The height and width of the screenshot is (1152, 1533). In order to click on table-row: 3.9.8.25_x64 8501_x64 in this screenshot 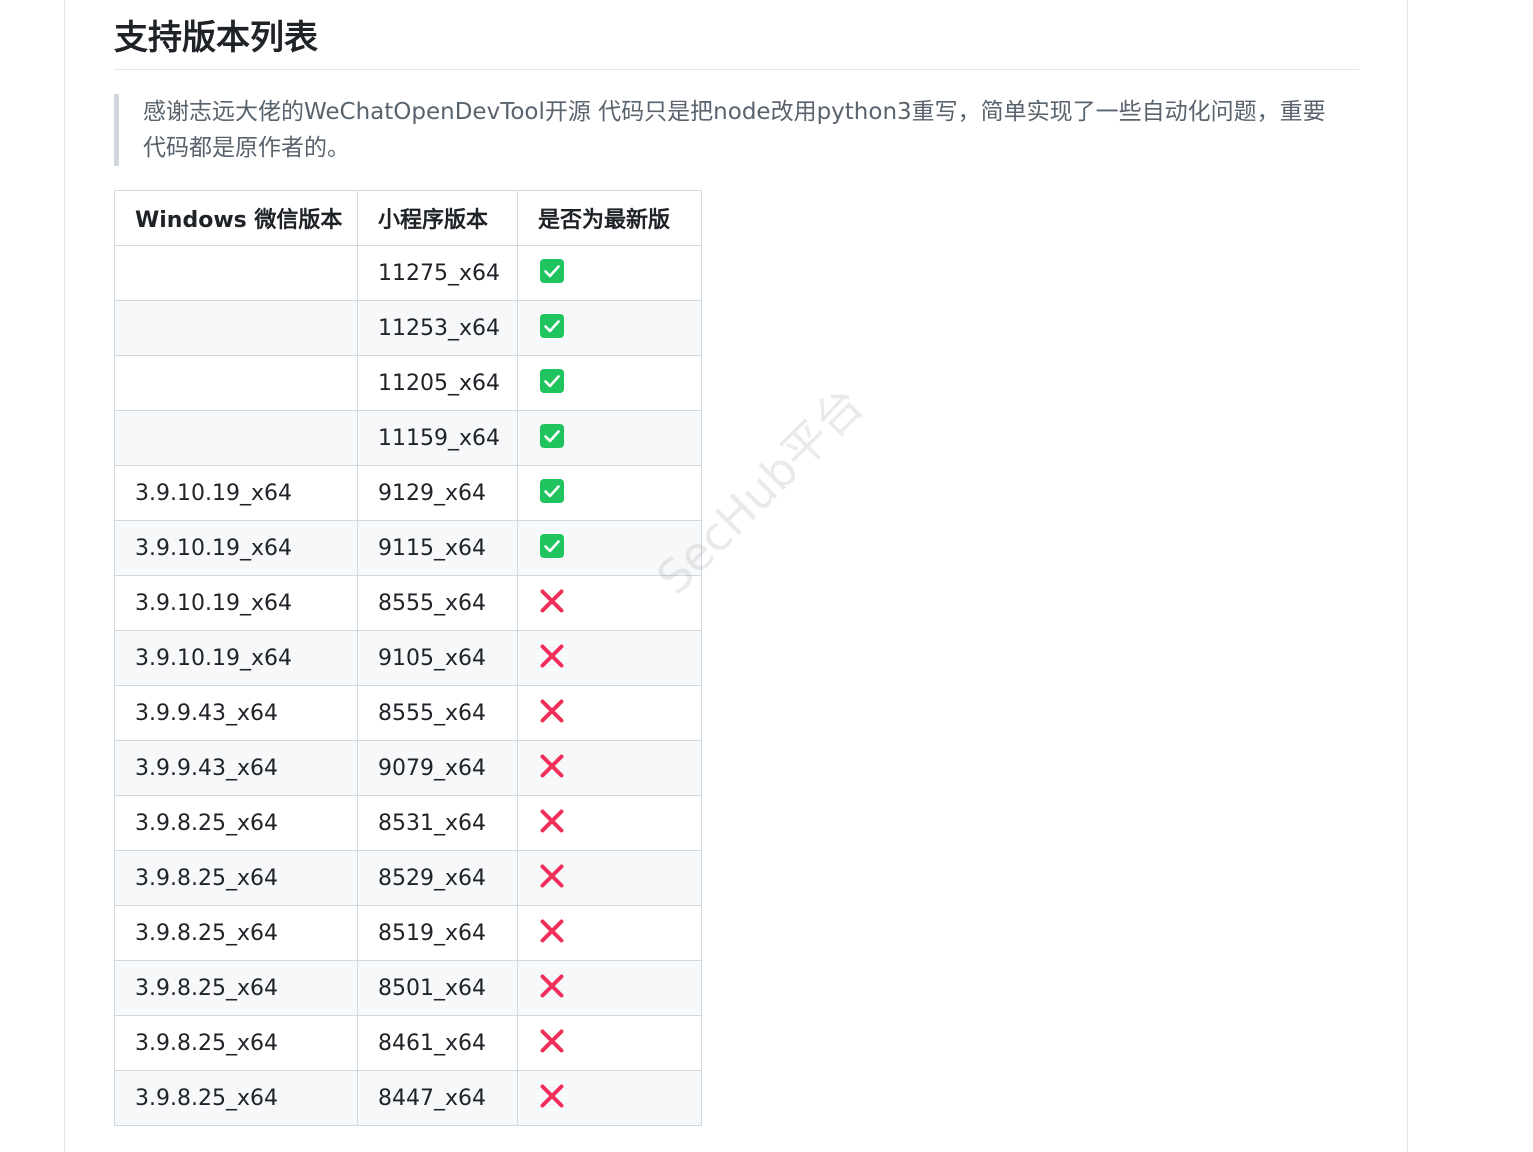, I will do `click(408, 988)`.